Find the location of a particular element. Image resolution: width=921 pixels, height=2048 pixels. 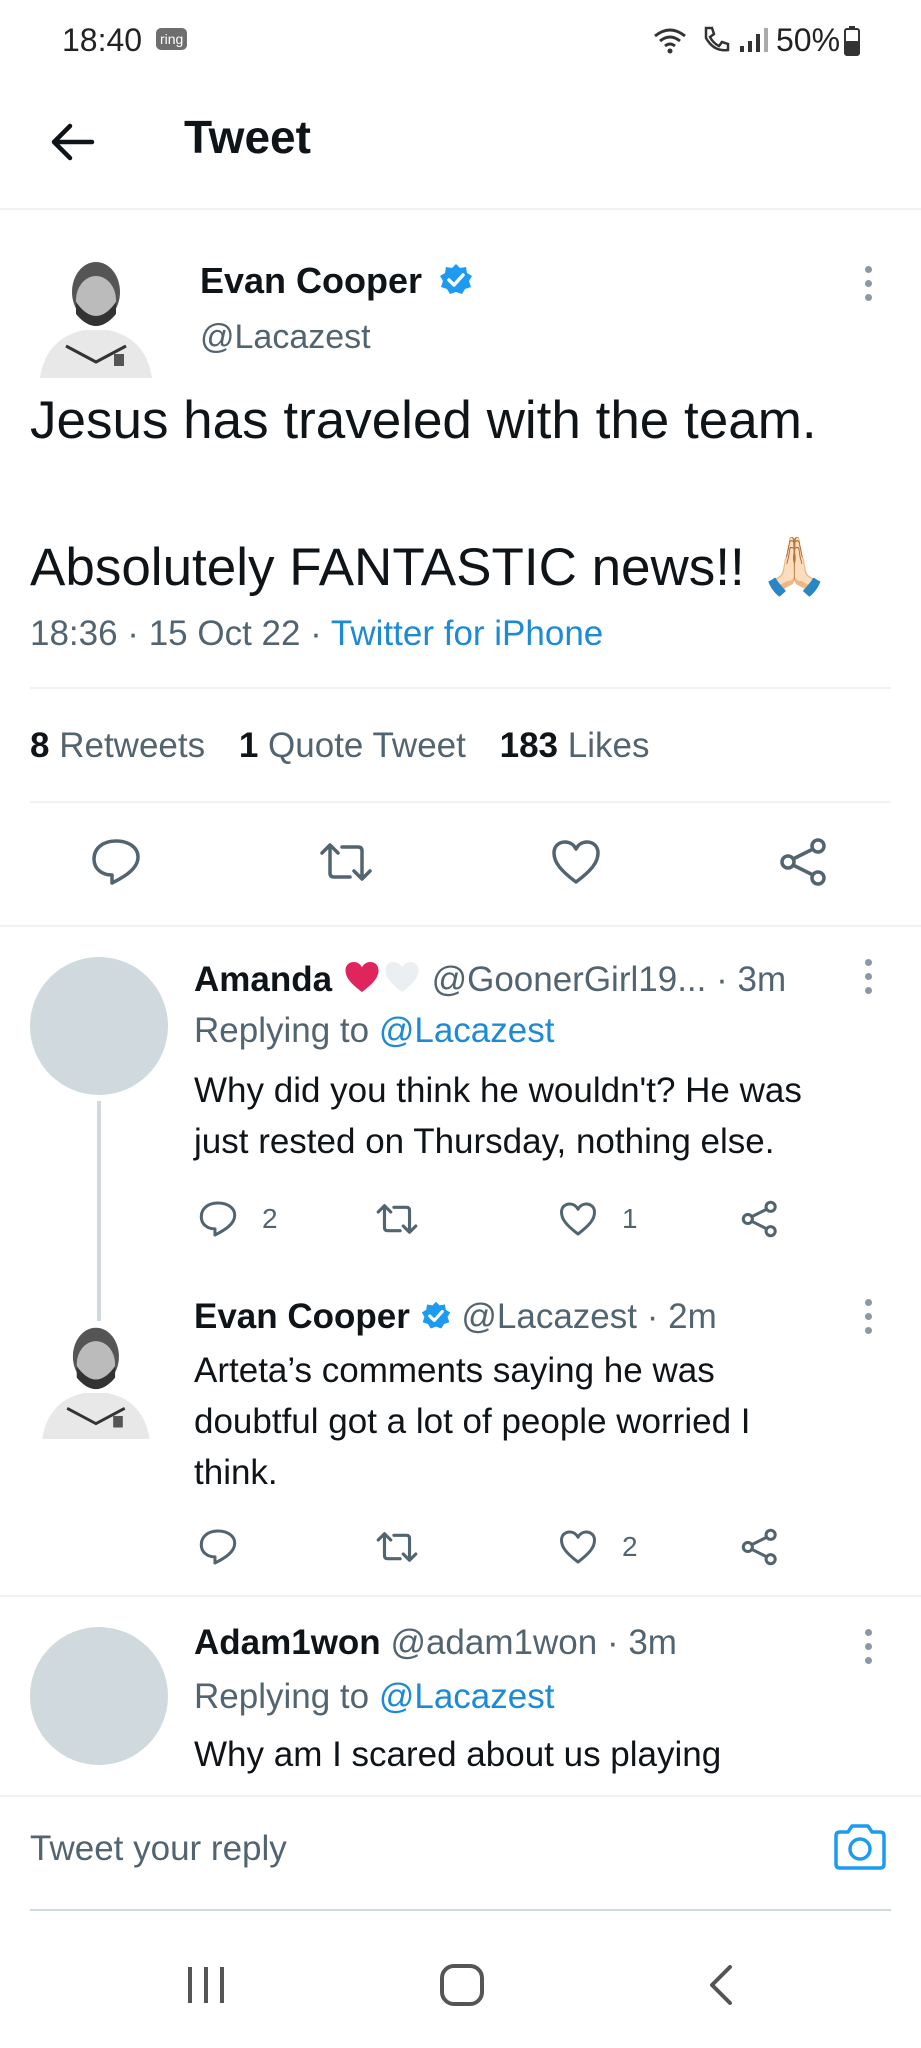

back-button is located at coordinates (72, 142).